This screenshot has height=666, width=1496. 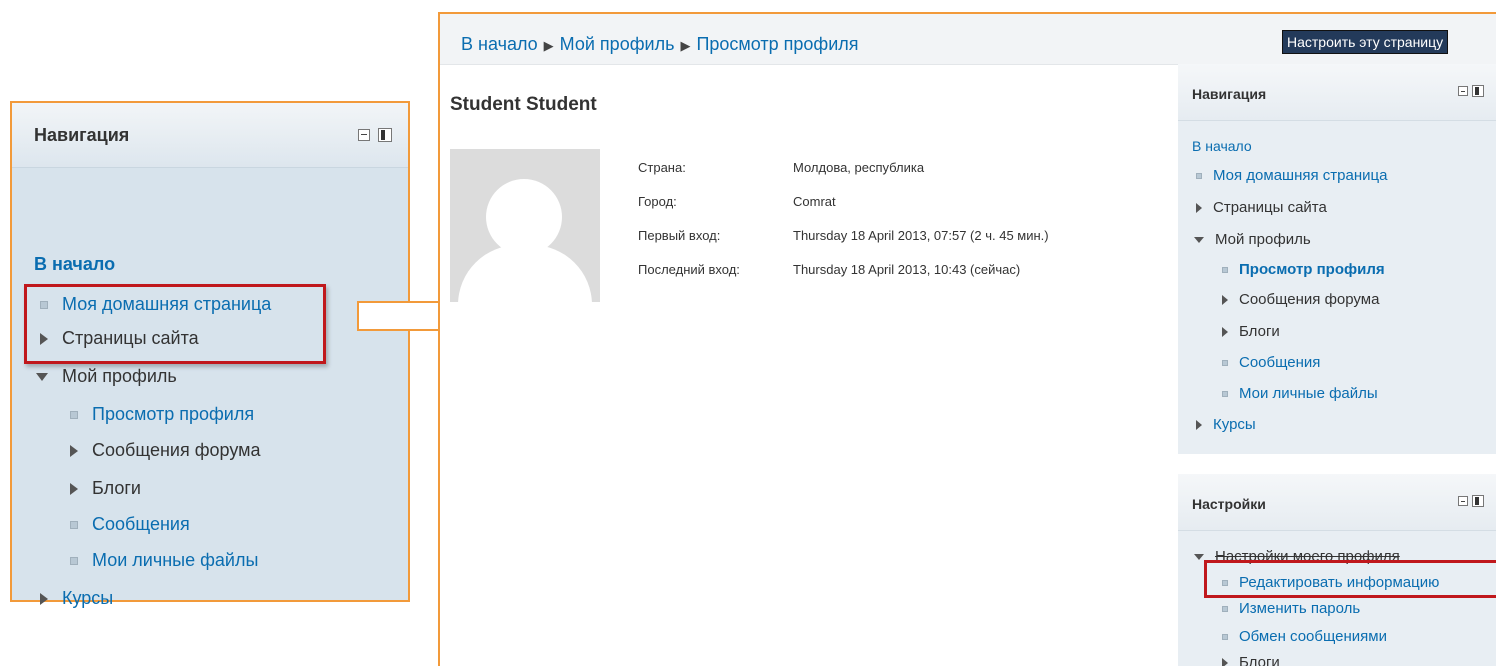 What do you see at coordinates (1308, 393) in the screenshot?
I see `side-nav-label: Мои личные файлы` at bounding box center [1308, 393].